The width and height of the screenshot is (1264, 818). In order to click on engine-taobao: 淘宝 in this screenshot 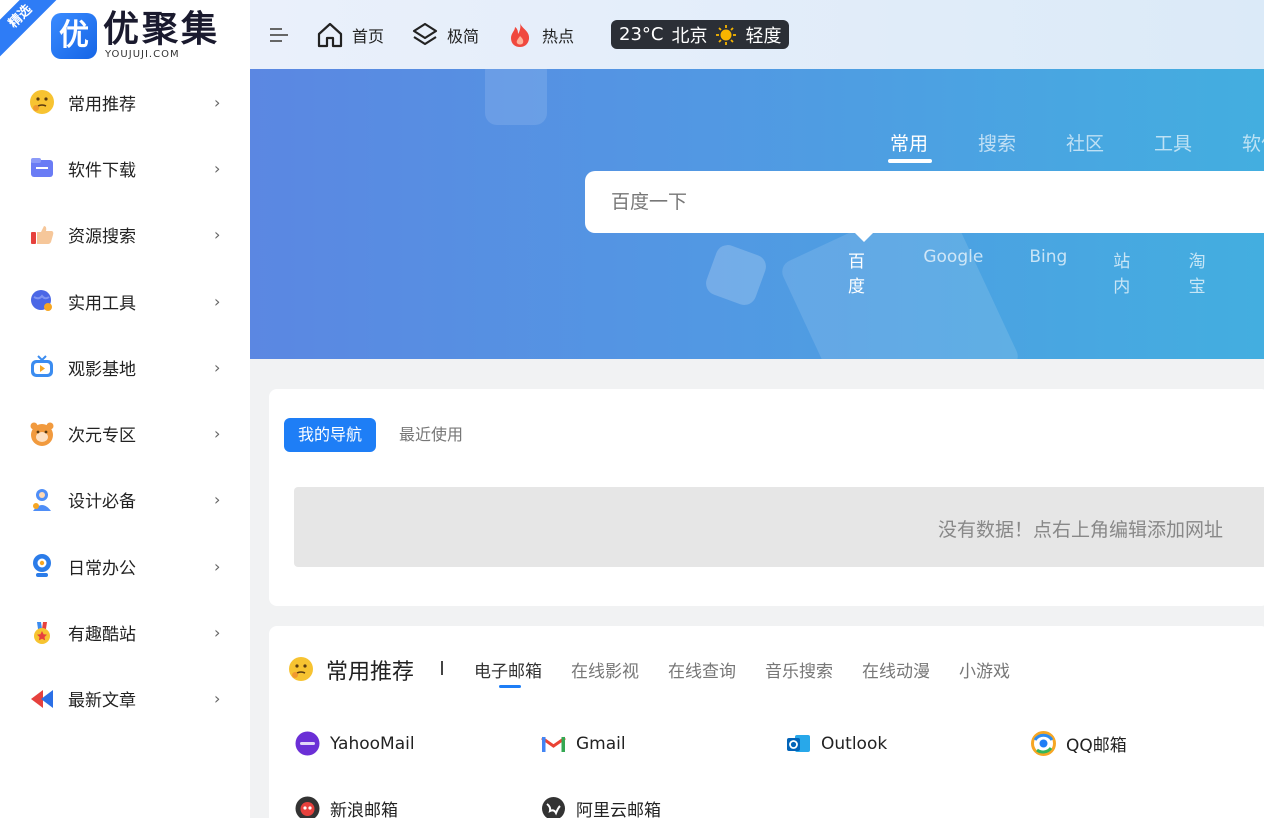, I will do `click(1203, 272)`.